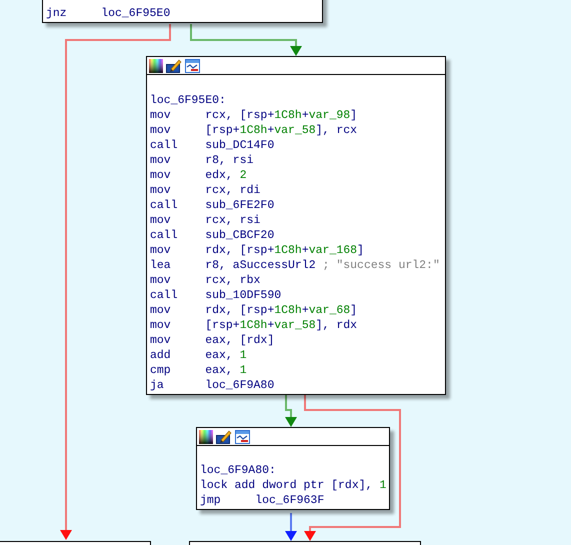 Image resolution: width=571 pixels, height=545 pixels. Describe the element at coordinates (254, 130) in the screenshot. I see `code-line: mov [rsp+1C8h+var_58], rcx` at that location.